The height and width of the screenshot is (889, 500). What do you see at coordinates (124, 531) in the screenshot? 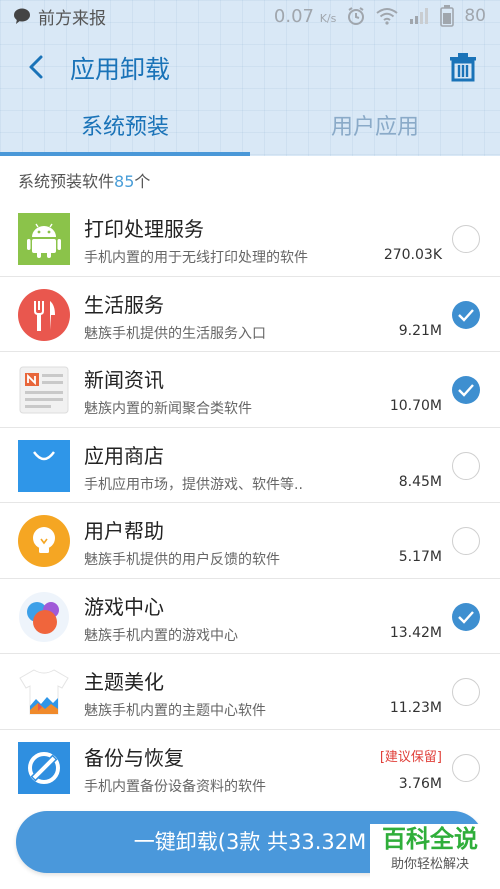
I see `app-name: 用户帮助` at bounding box center [124, 531].